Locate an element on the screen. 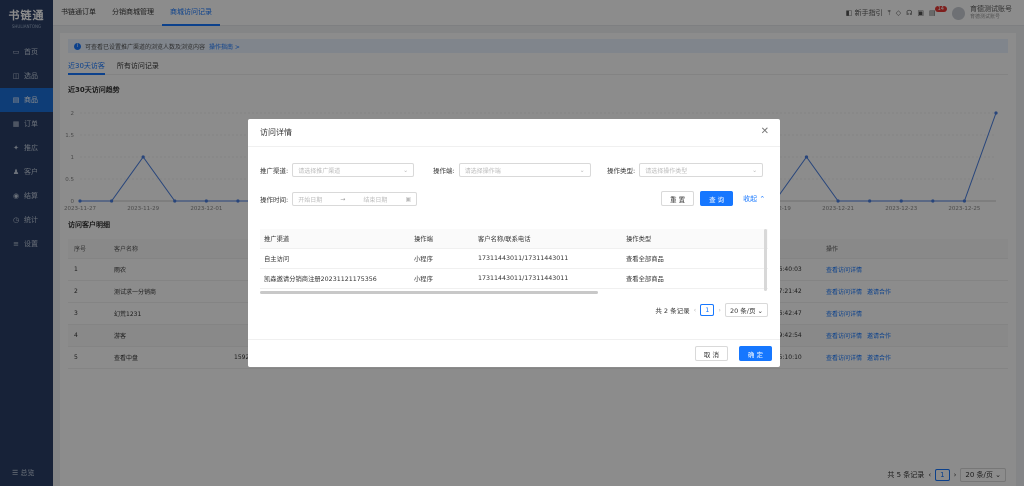 The height and width of the screenshot is (486, 1024). client-placeholder: 请选择操作端 is located at coordinates (482, 171).